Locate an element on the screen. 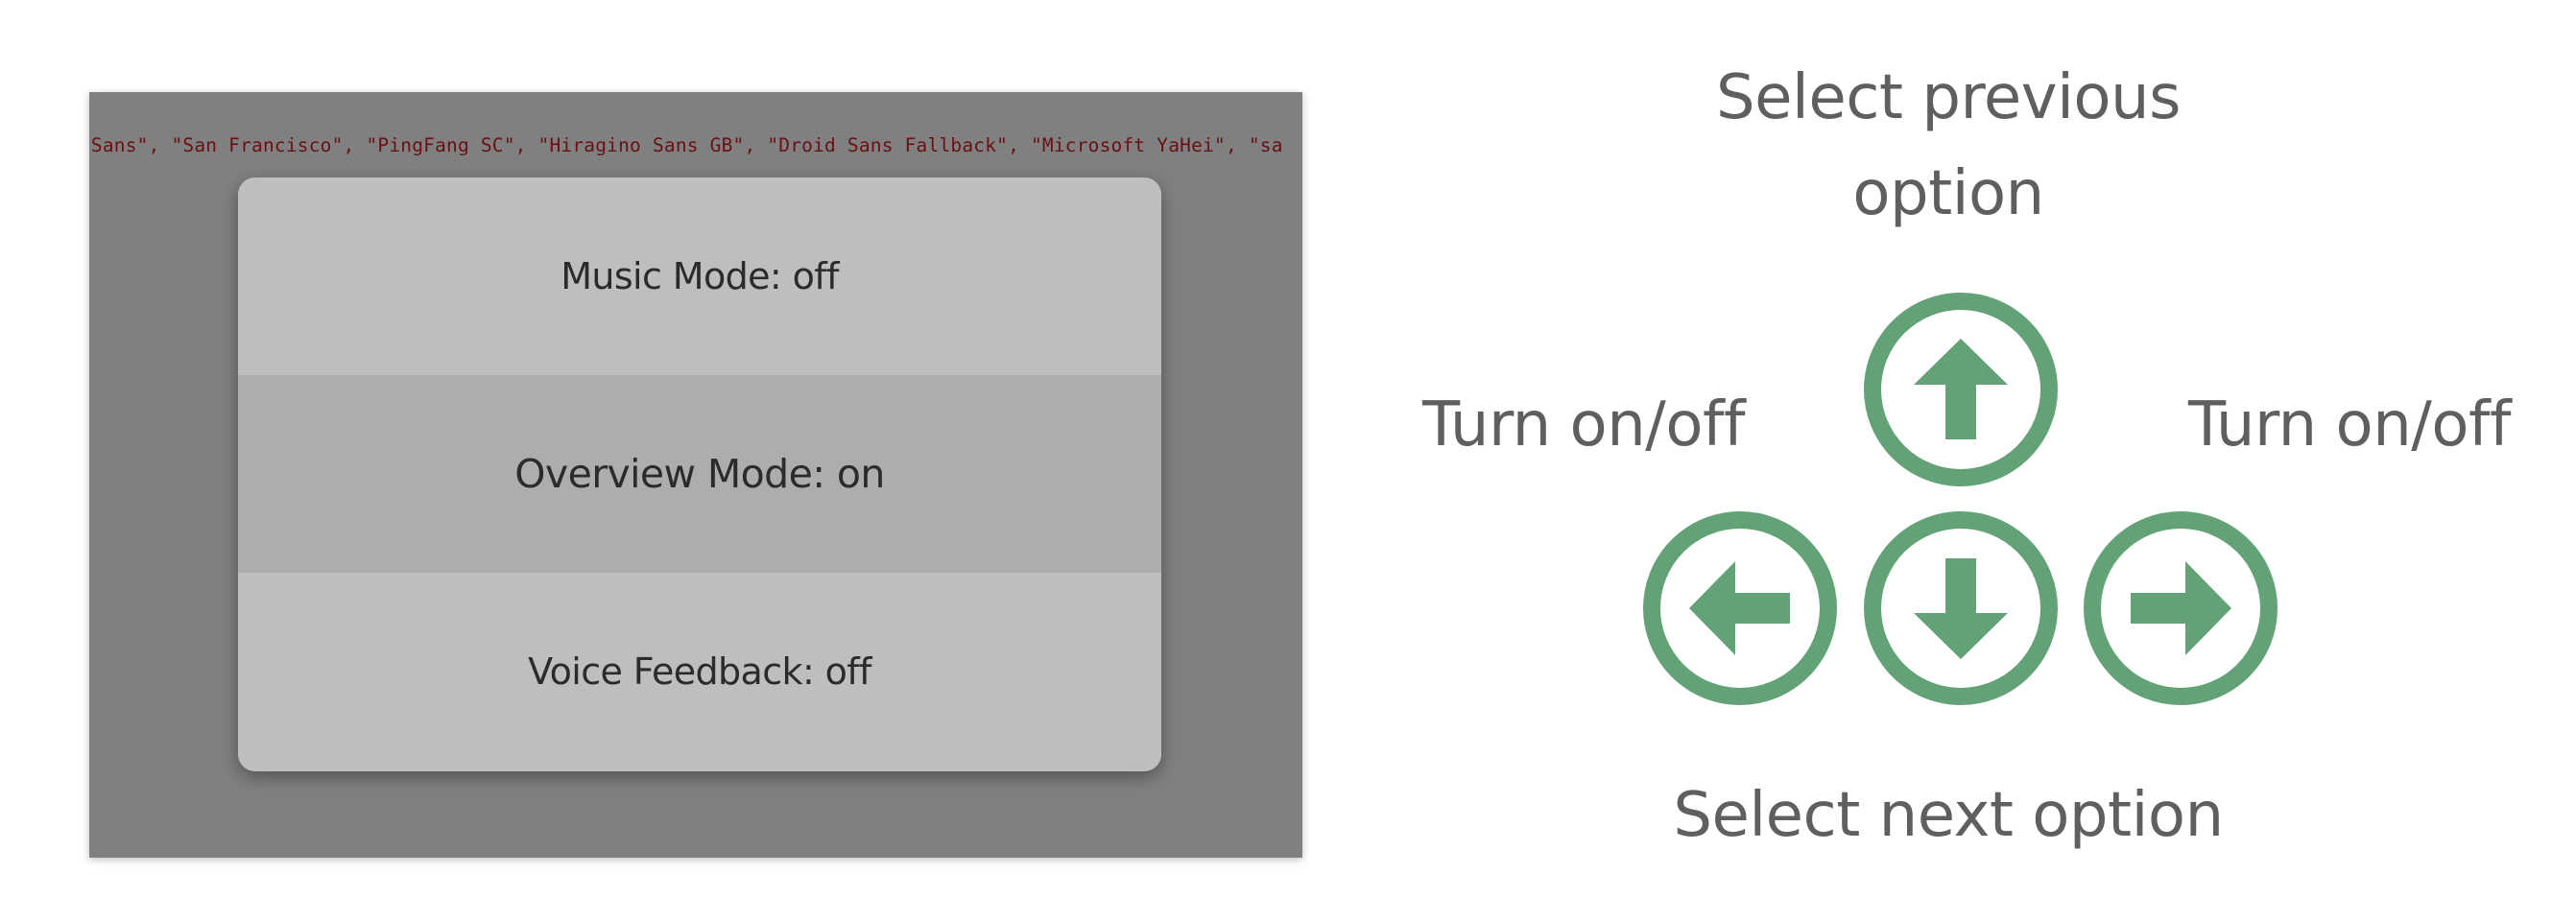  arrow-up-icon is located at coordinates (1961, 389).